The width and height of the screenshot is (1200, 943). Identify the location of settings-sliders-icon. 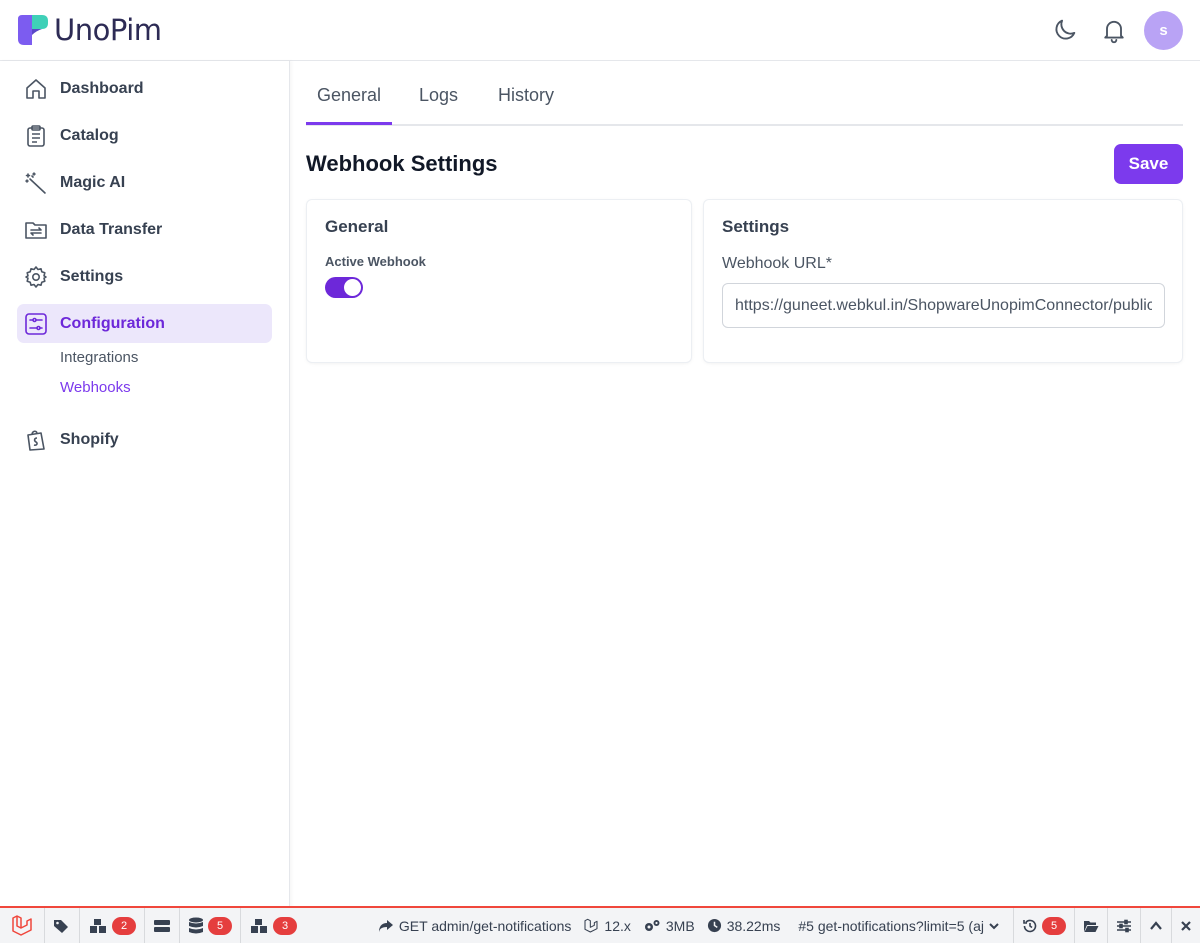
(1124, 925).